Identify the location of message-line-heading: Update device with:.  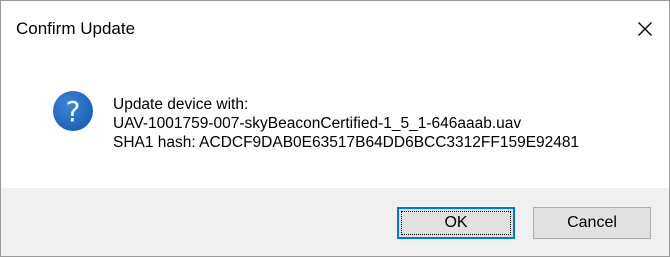
(181, 104).